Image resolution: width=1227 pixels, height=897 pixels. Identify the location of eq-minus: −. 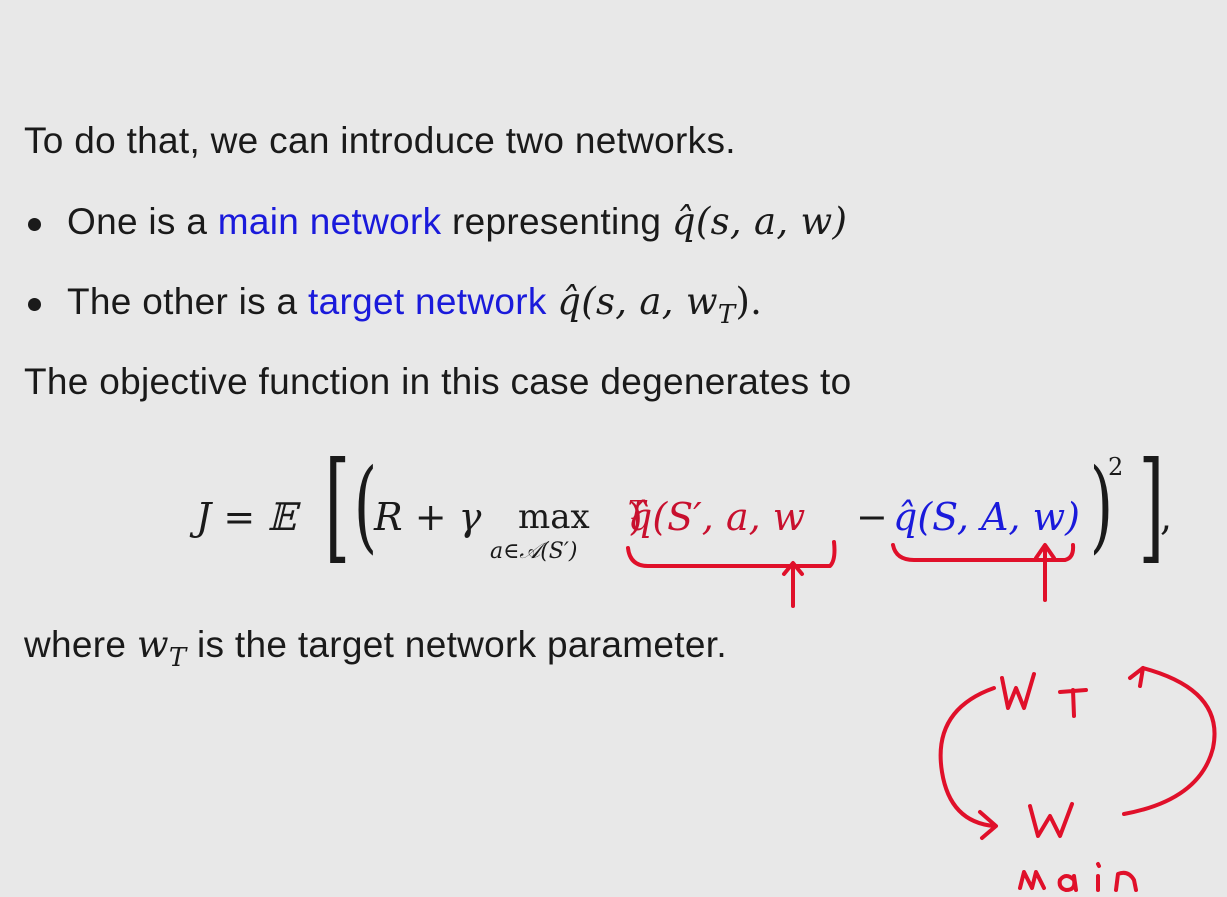
(872, 517).